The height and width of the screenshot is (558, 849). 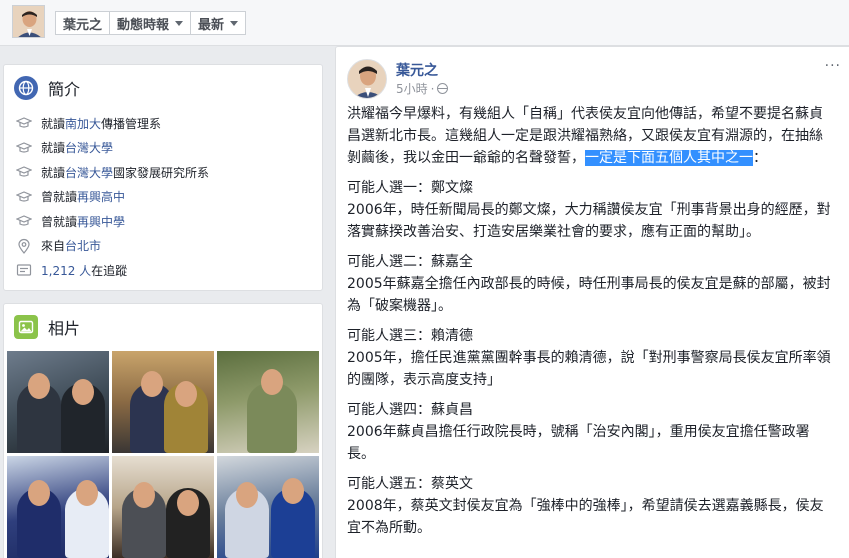 I want to click on breadcrumb: 葉元之 動態時報 最新, so click(x=151, y=23).